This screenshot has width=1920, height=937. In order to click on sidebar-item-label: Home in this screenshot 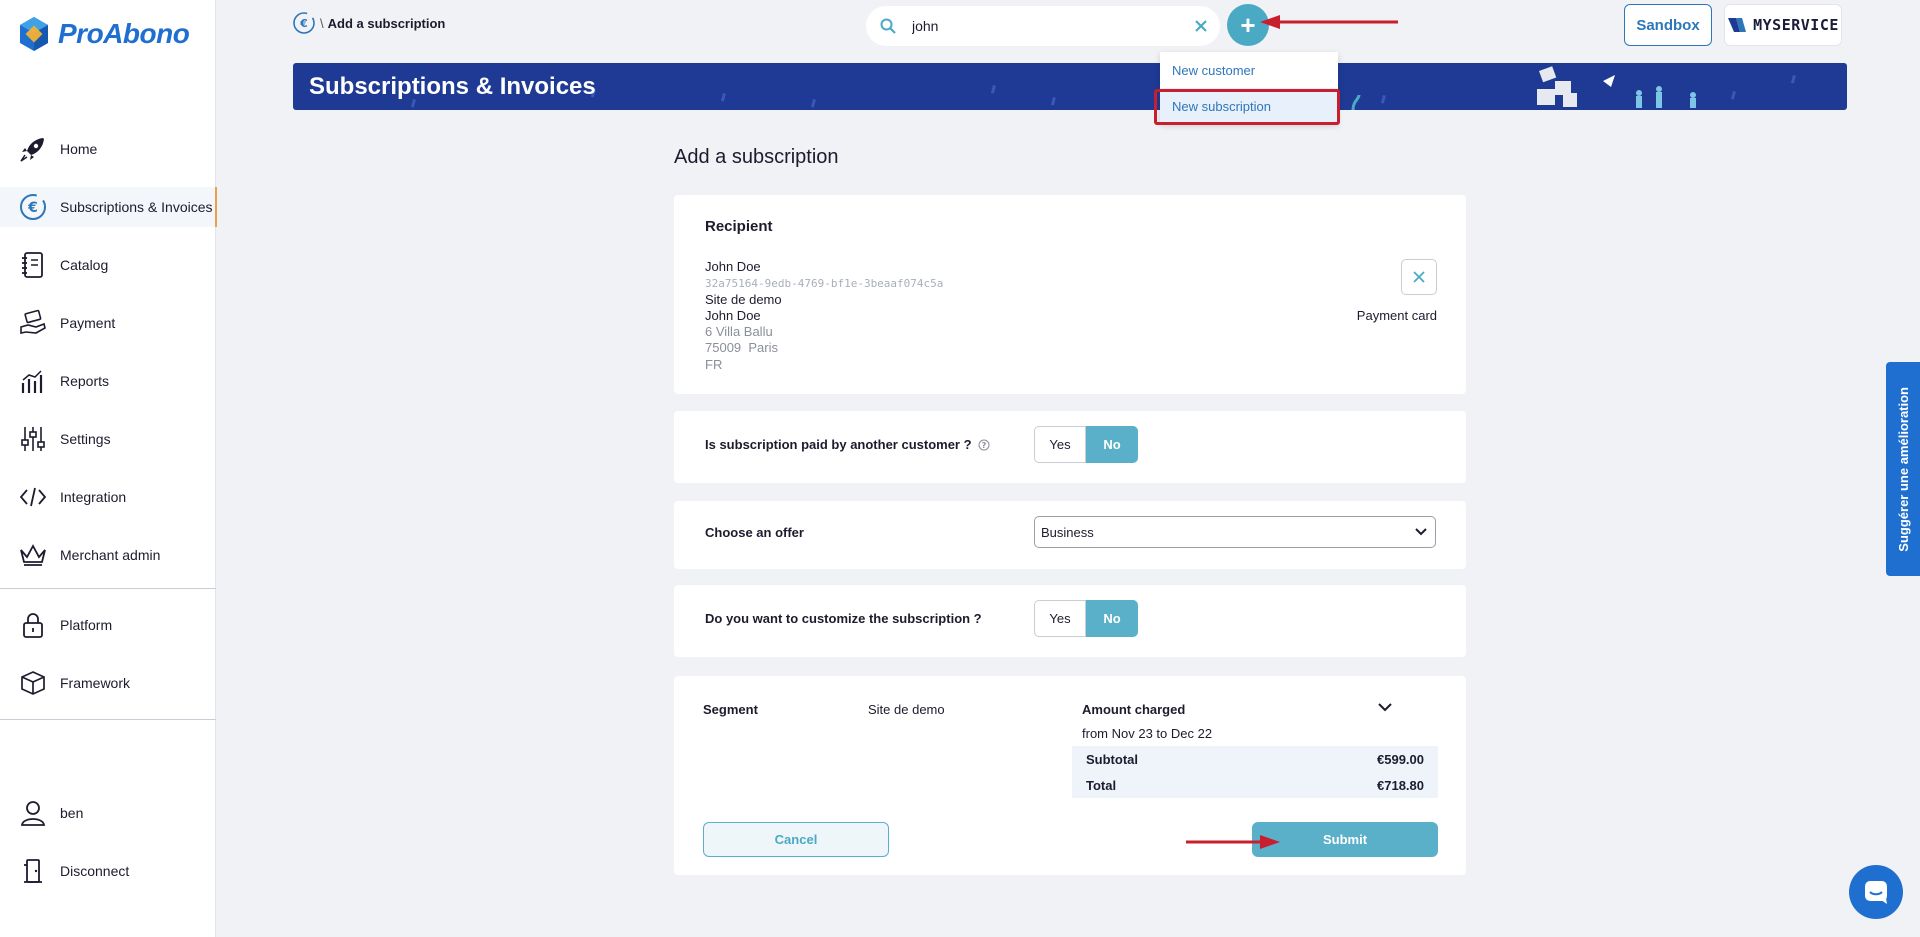, I will do `click(79, 149)`.